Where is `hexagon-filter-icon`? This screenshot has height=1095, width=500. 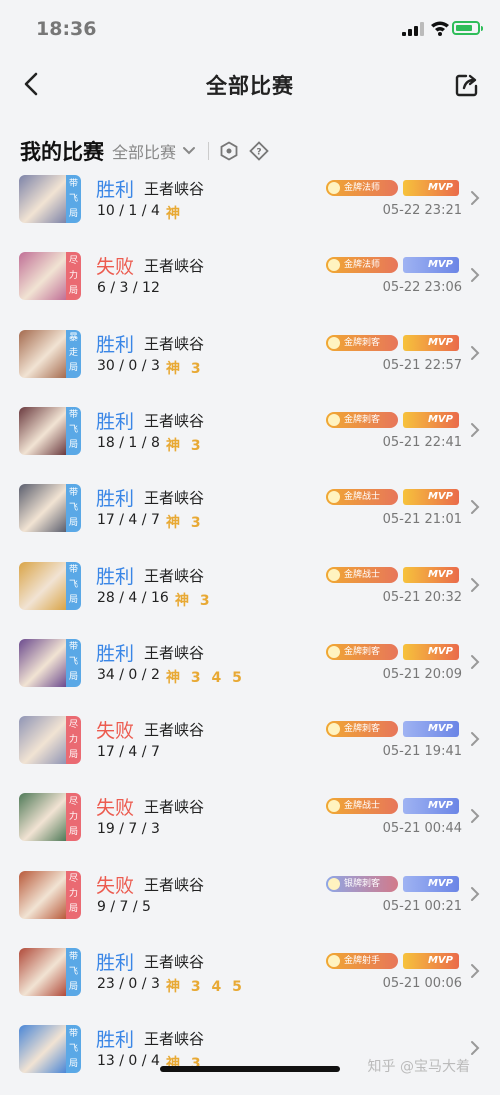
hexagon-filter-icon is located at coordinates (229, 151).